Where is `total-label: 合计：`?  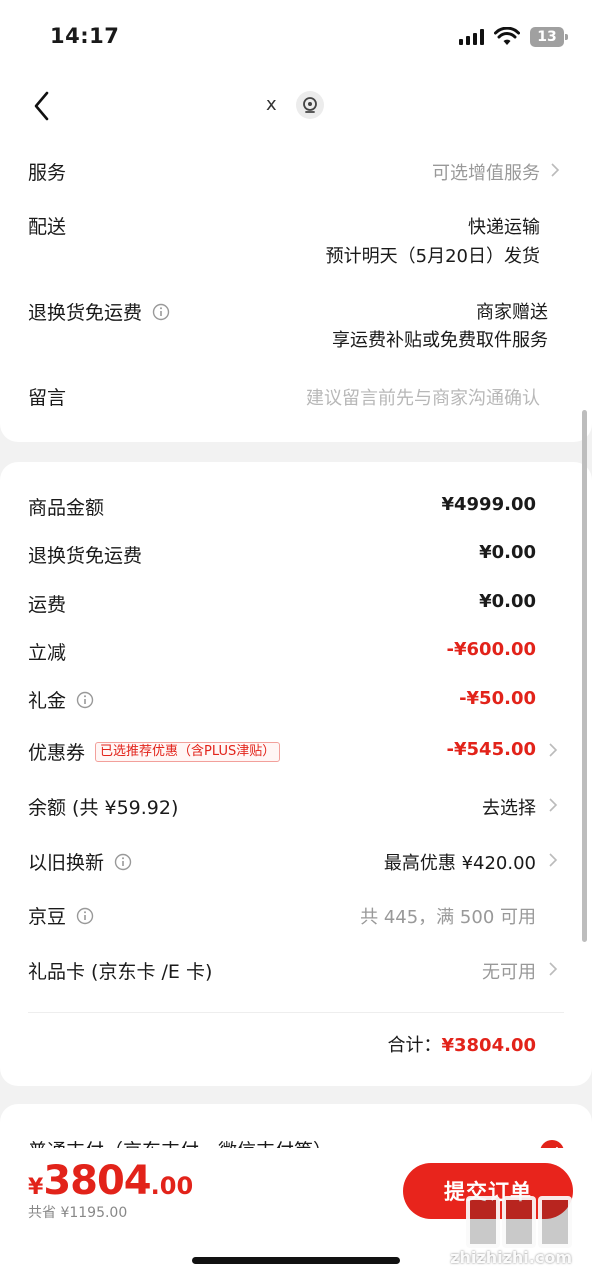
total-label: 合计： is located at coordinates (414, 1045).